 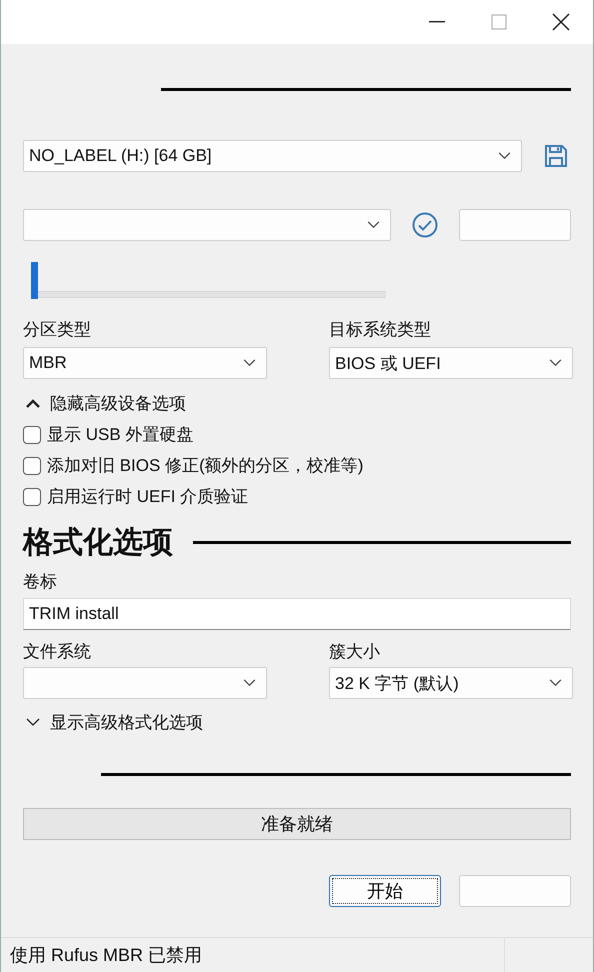 I want to click on close-icon, so click(x=561, y=22).